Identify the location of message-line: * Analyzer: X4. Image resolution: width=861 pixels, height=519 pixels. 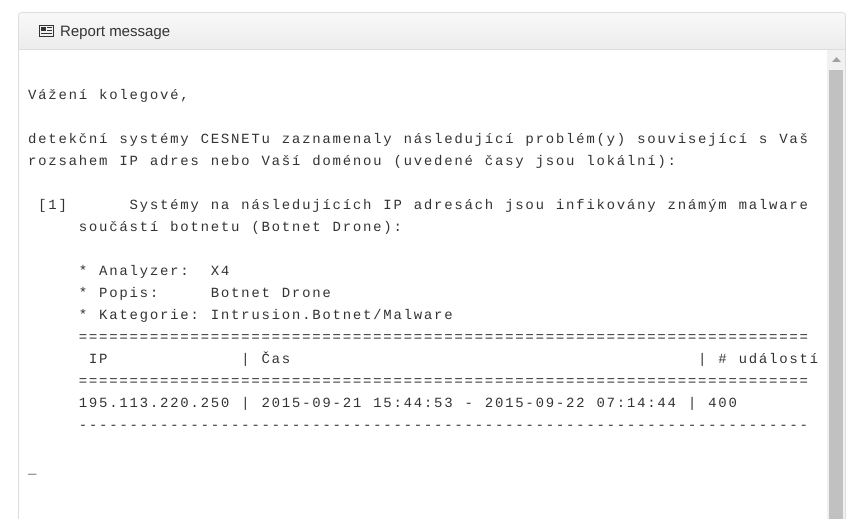
(155, 272).